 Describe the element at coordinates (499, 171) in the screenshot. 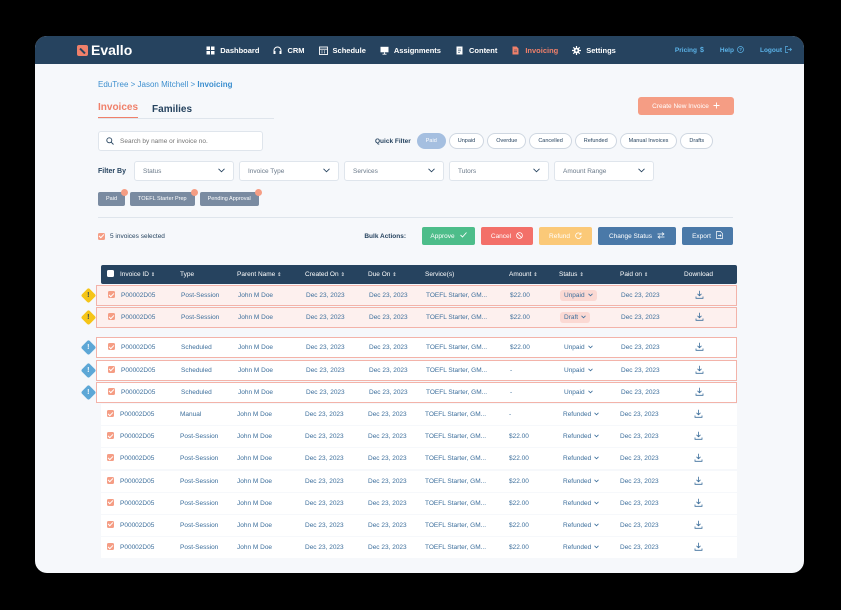

I see `filter-select-tutors: Tutors` at that location.